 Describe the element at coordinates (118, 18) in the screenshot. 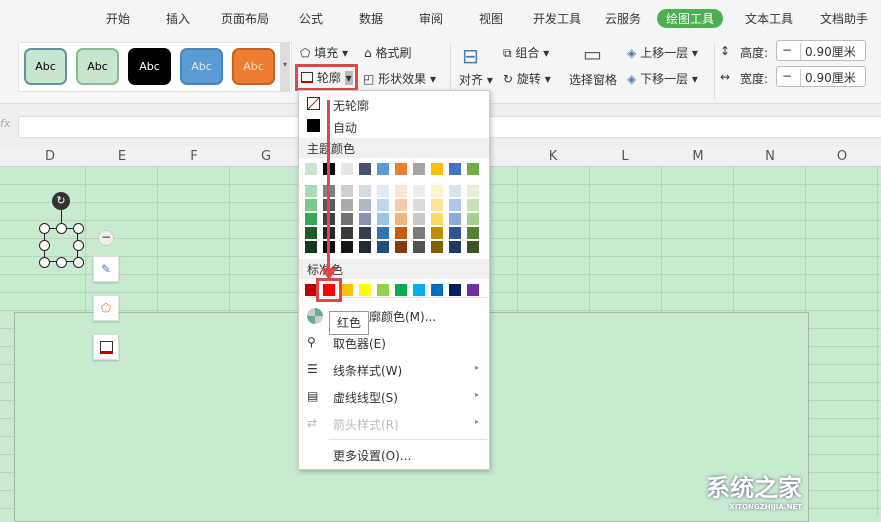

I see `tab-home: 开始` at that location.